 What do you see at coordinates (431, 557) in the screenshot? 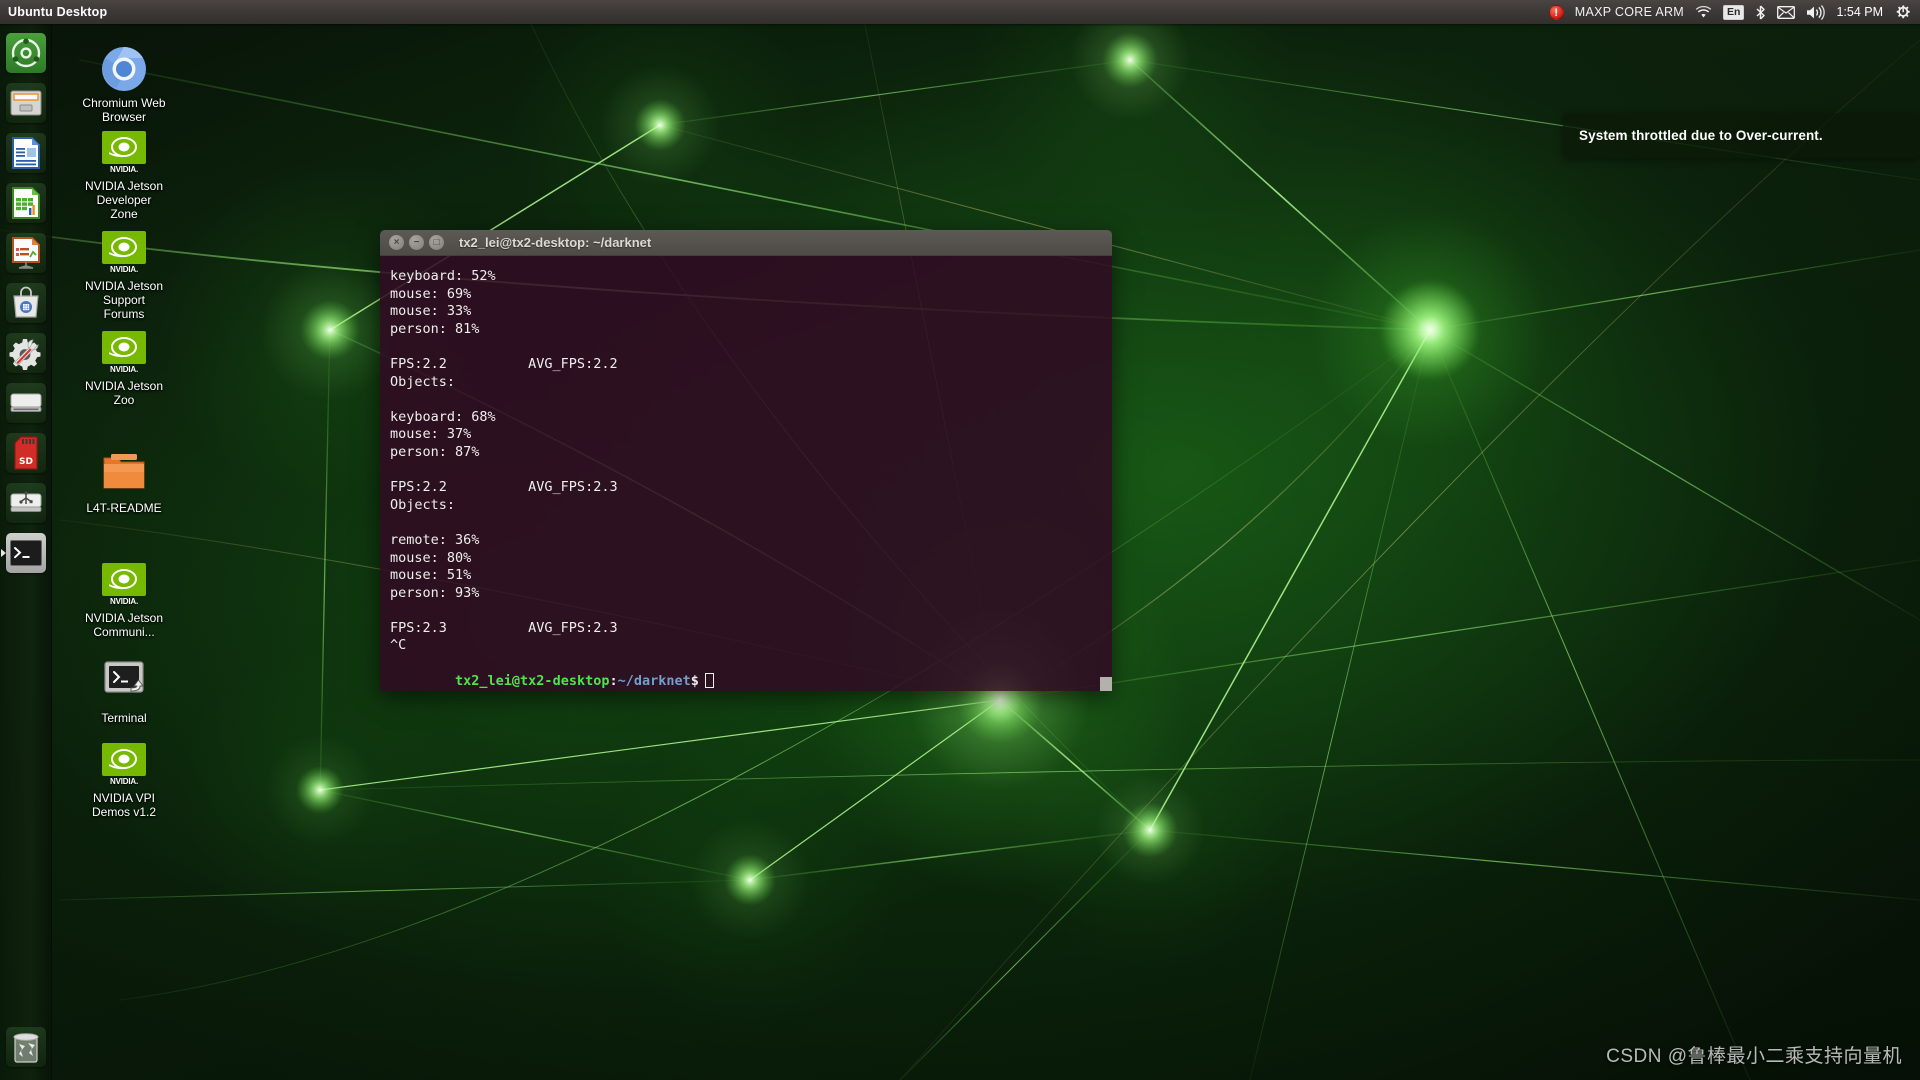
I see `terminal-line: mouse: 80%` at bounding box center [431, 557].